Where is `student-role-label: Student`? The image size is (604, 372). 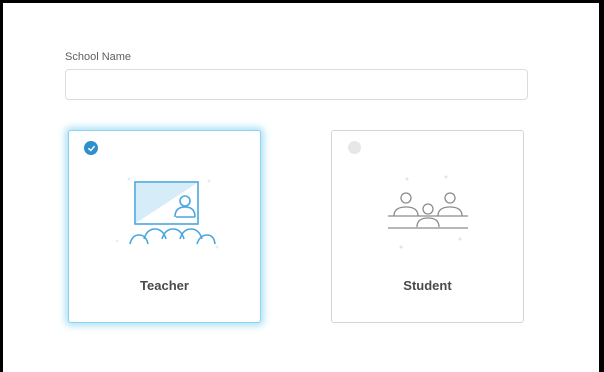 student-role-label: Student is located at coordinates (427, 285).